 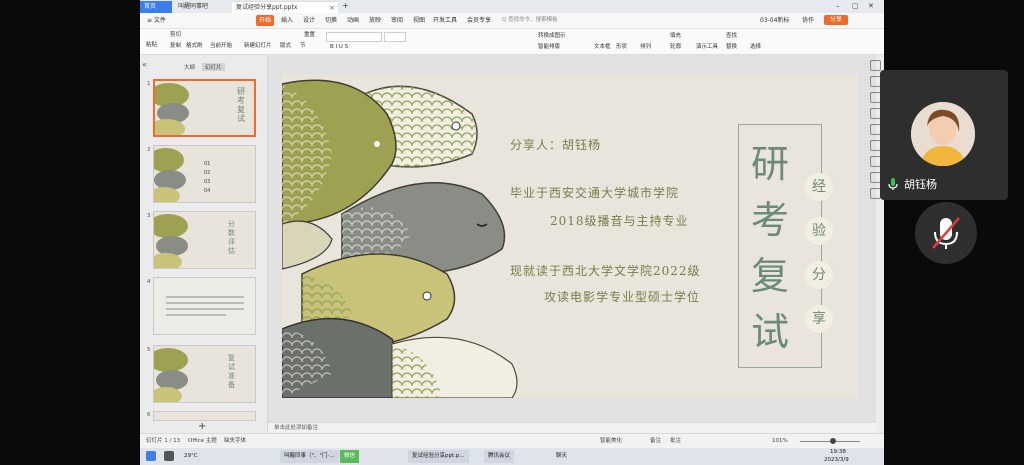 What do you see at coordinates (655, 441) in the screenshot?
I see `notes-toggle: 备注` at bounding box center [655, 441].